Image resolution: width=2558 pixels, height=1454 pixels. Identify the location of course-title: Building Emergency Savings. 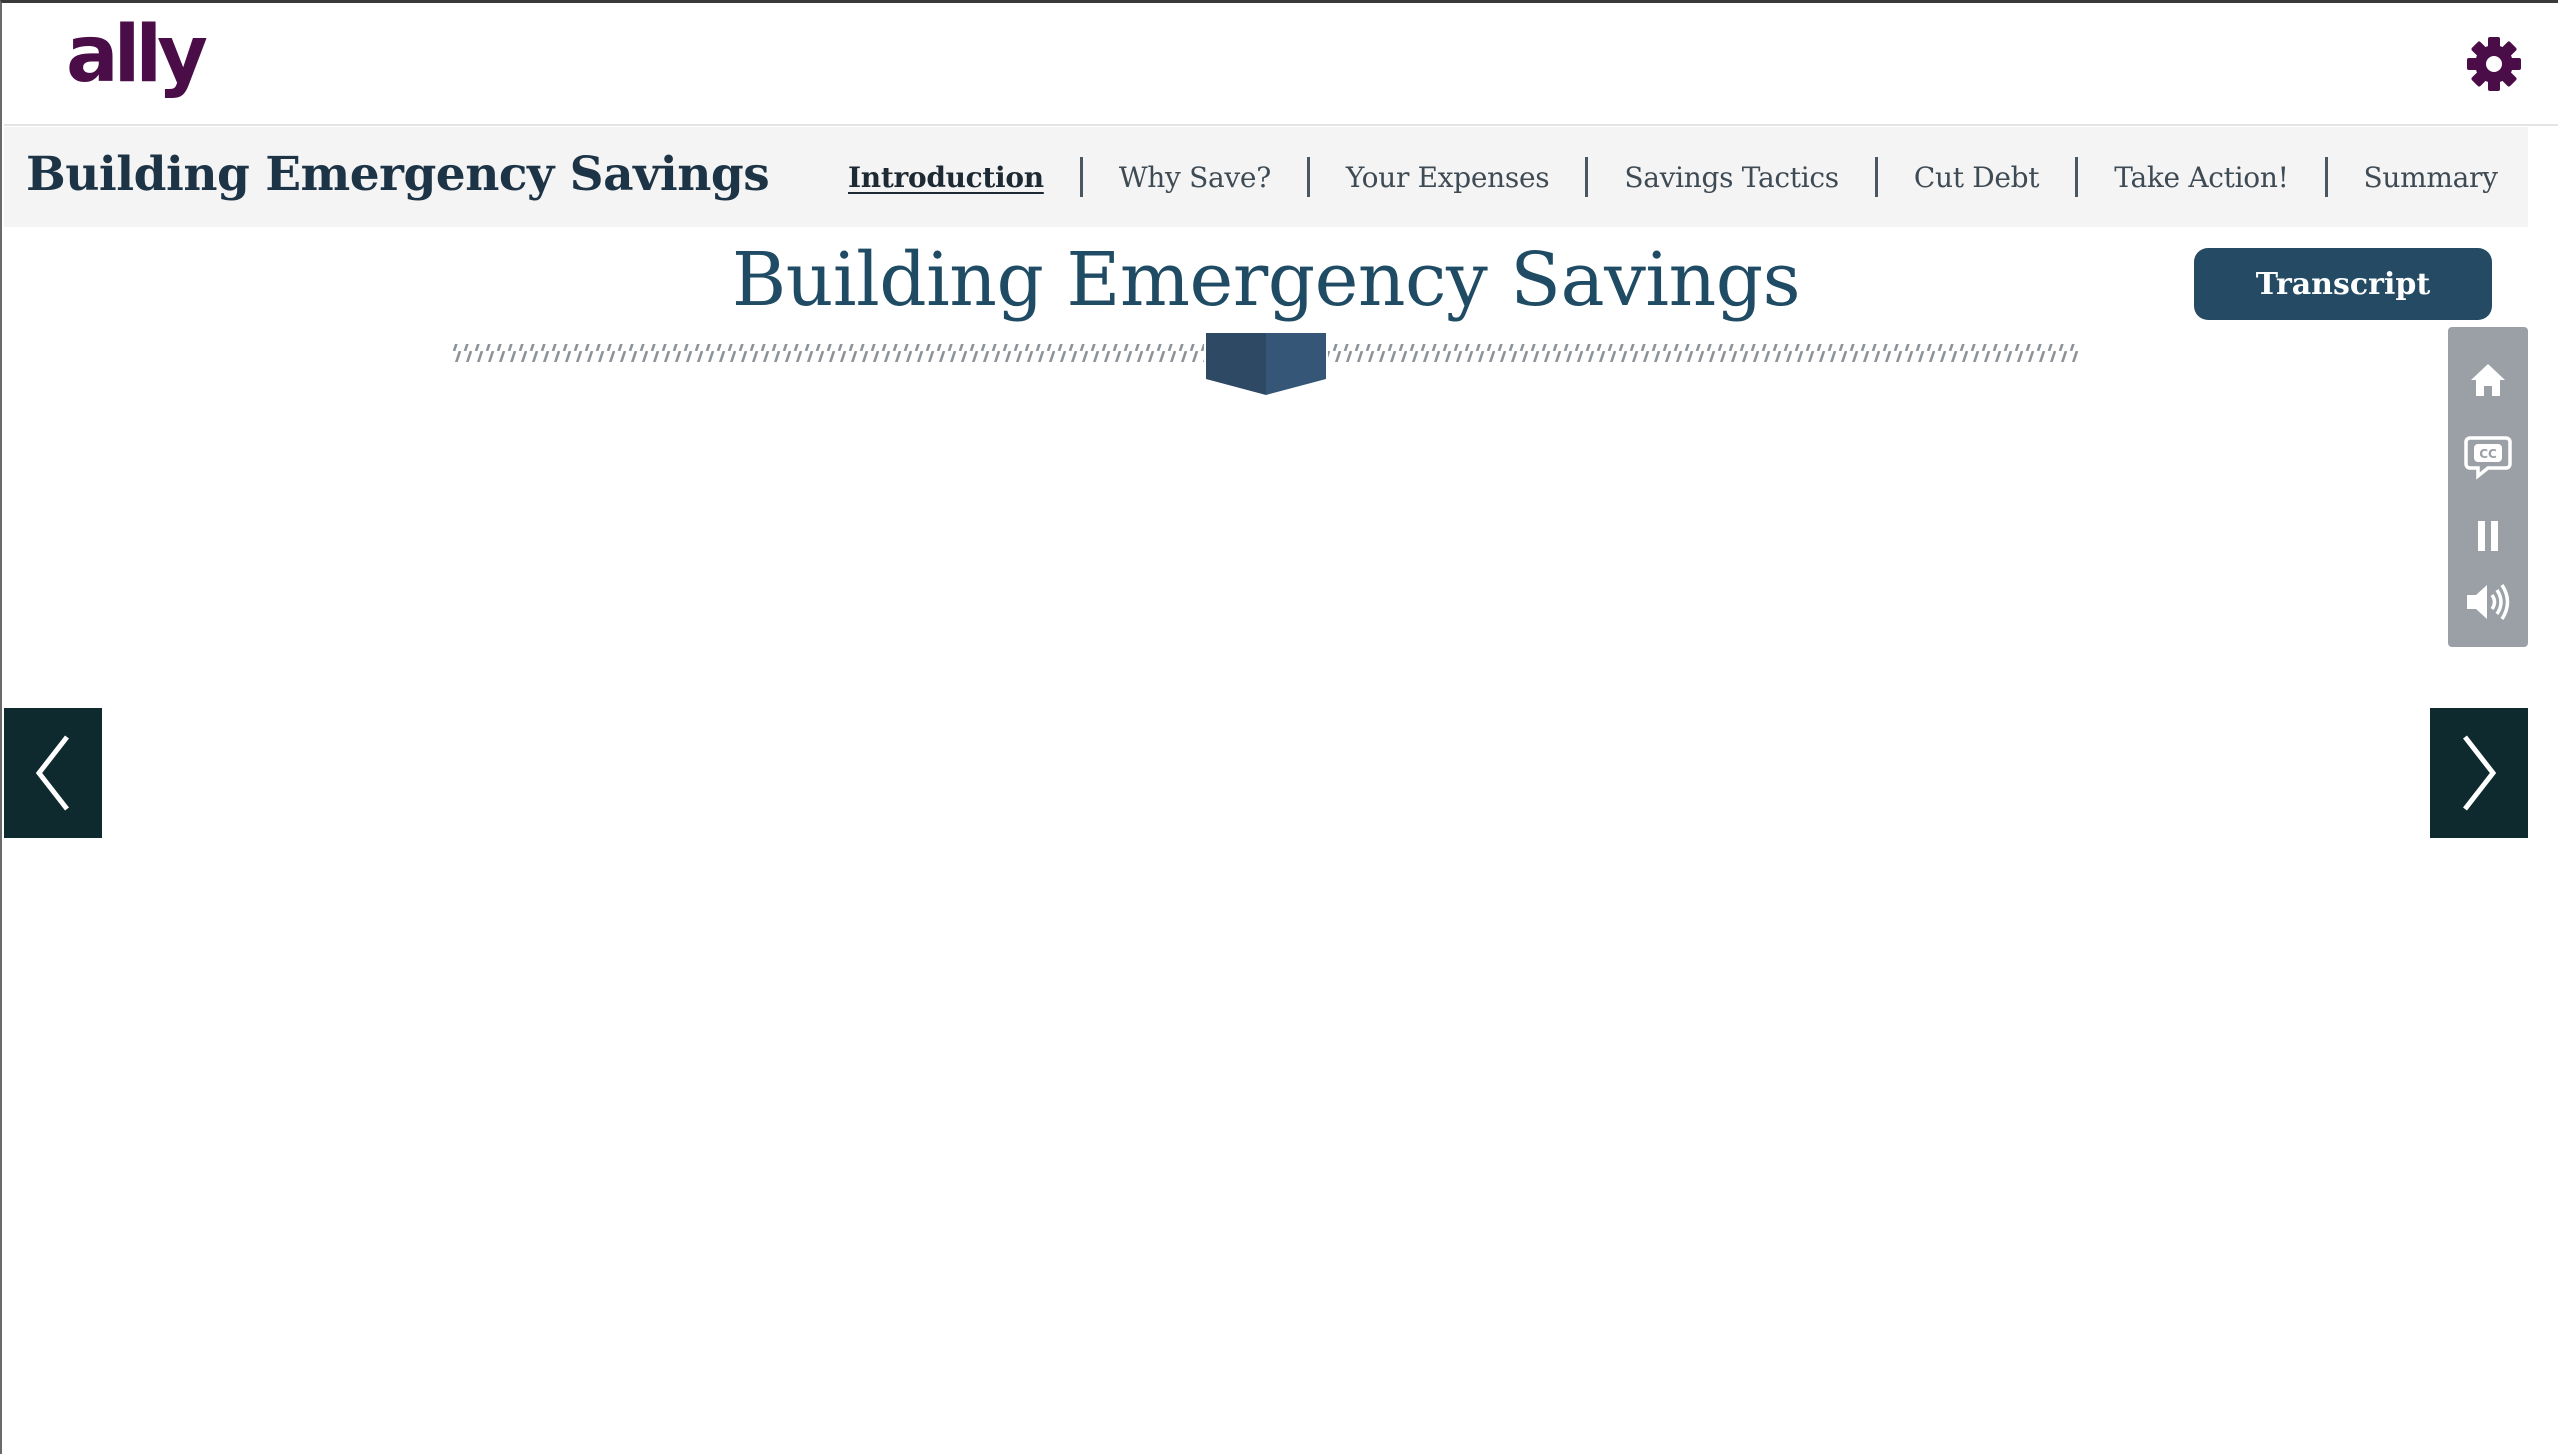
(398, 174).